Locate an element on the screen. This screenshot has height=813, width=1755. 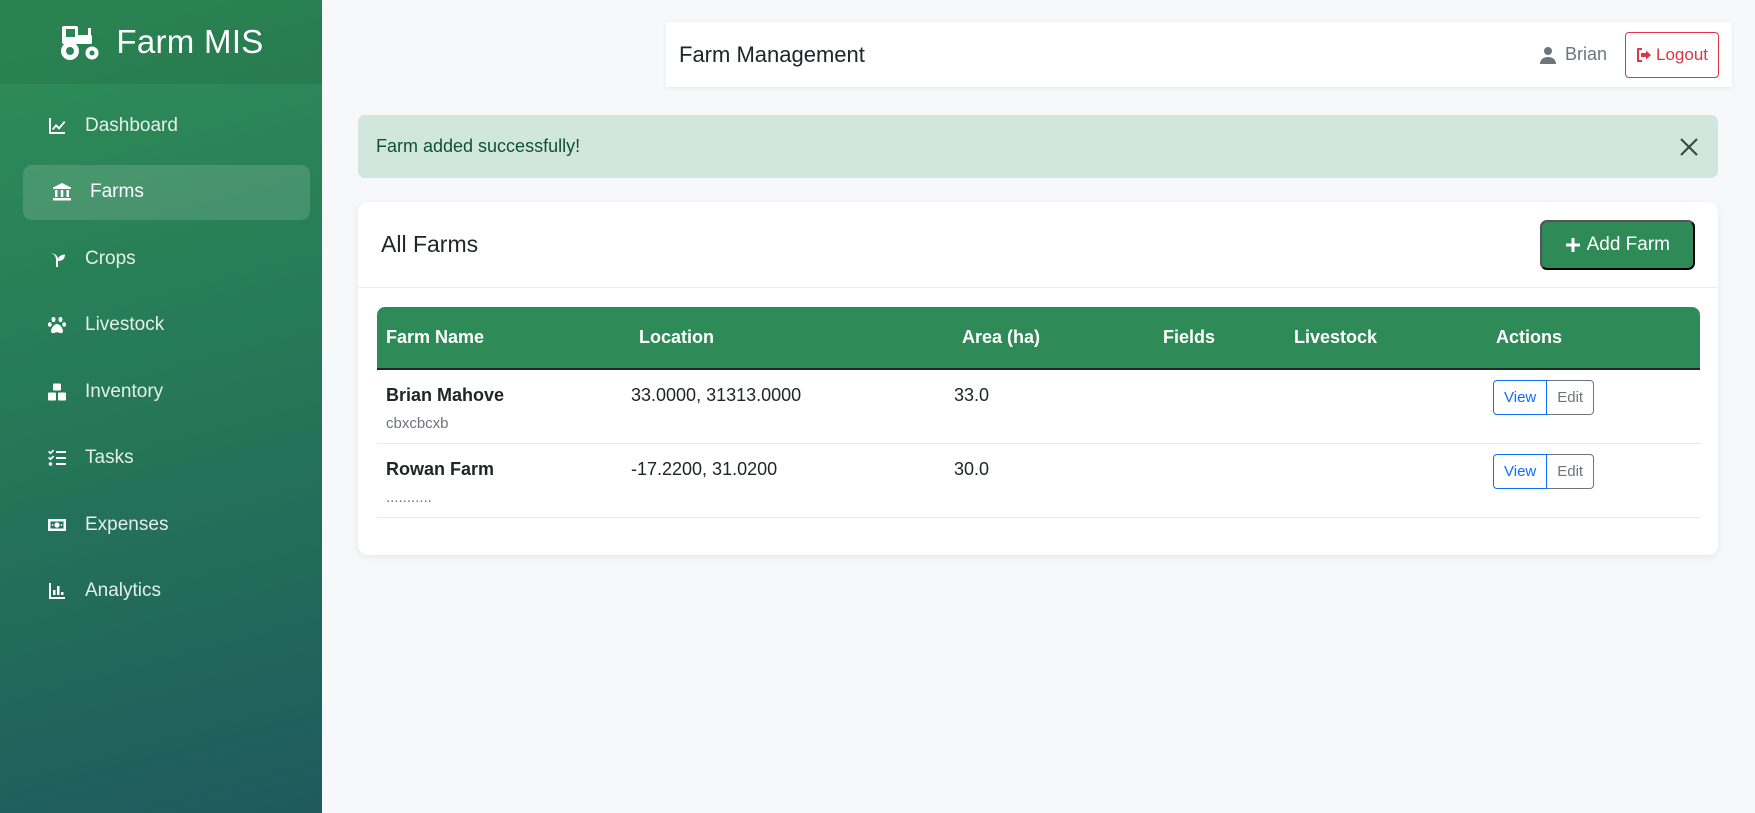
area-cell: 33.0 is located at coordinates (972, 395).